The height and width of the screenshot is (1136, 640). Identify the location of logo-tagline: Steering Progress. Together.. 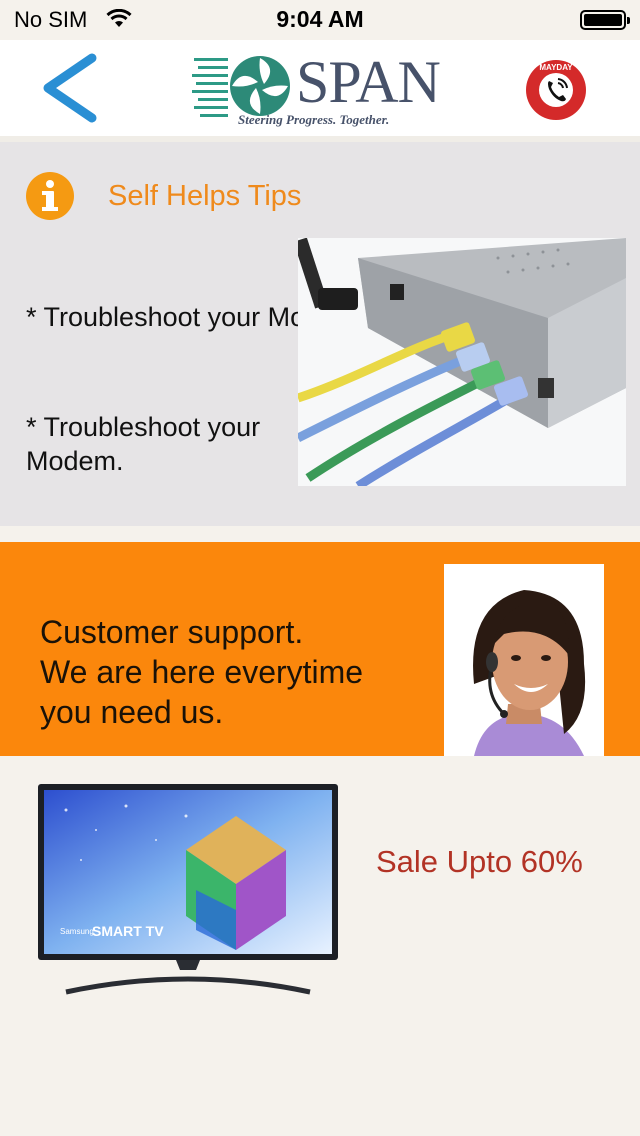
(314, 119).